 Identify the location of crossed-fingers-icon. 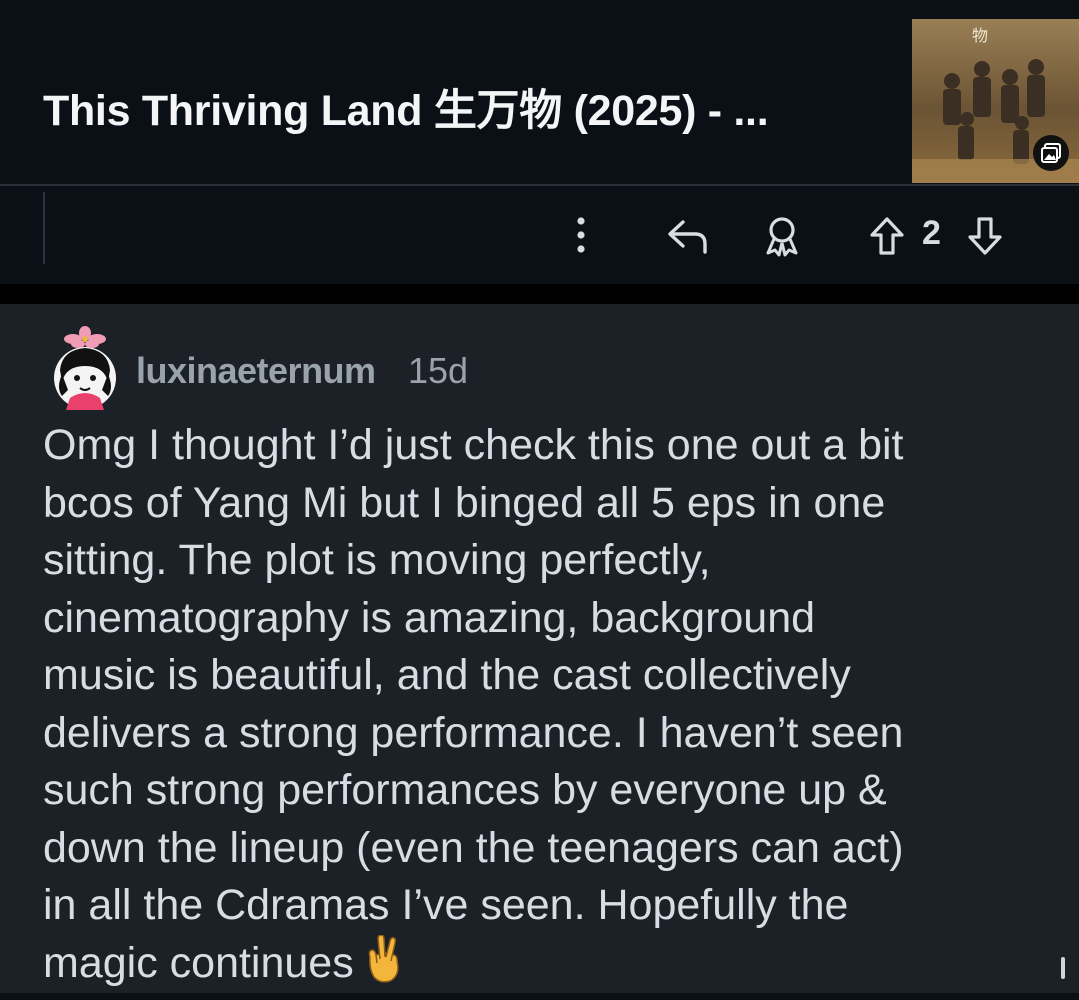
(382, 967).